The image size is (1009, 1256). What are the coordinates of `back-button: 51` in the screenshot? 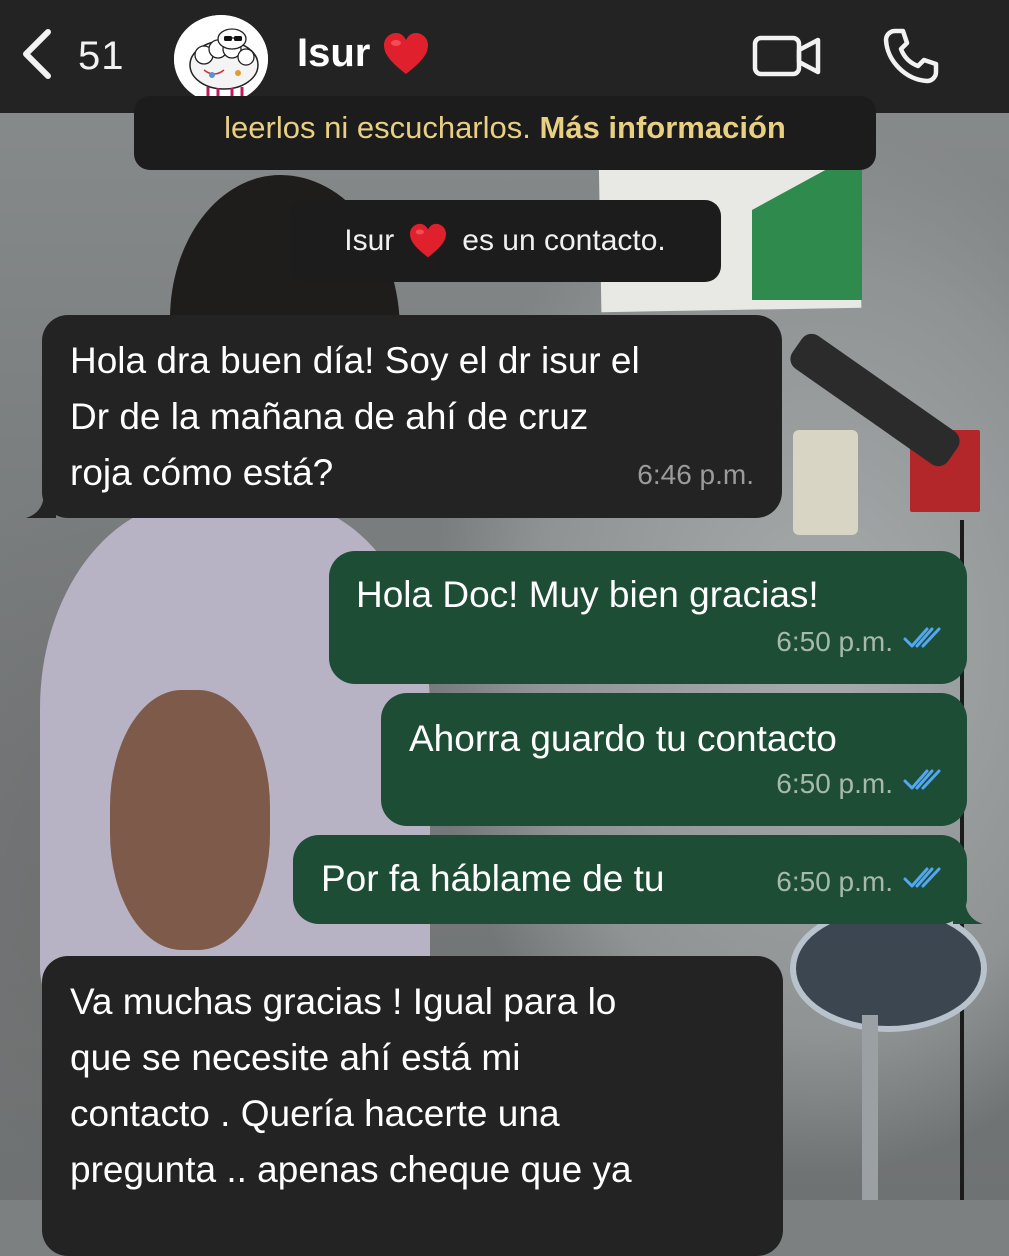 It's located at (72, 56).